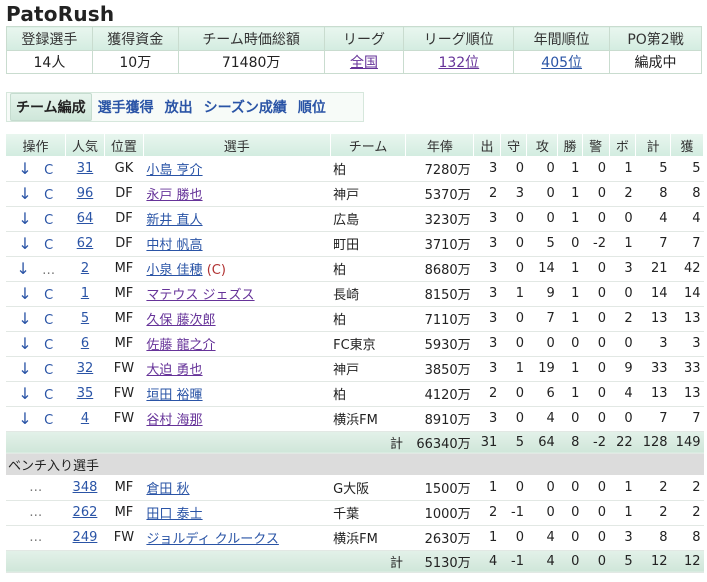 This screenshot has width=707, height=582. I want to click on summary-header: 登録選手, so click(49, 38).